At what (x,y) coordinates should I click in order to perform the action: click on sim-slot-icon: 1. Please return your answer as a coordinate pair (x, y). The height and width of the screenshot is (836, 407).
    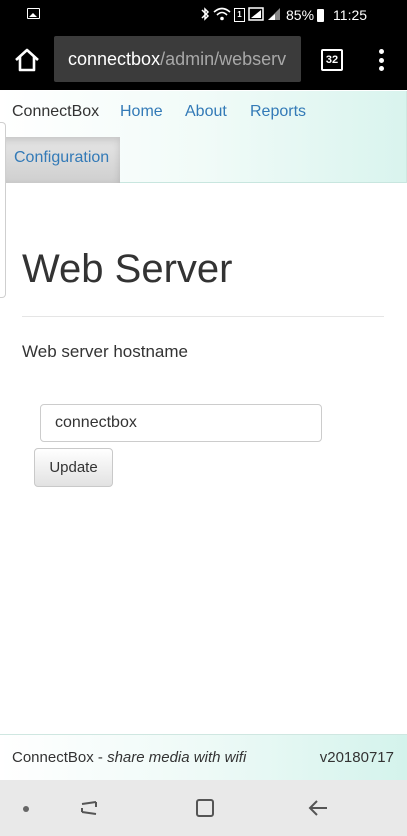
    Looking at the image, I should click on (239, 15).